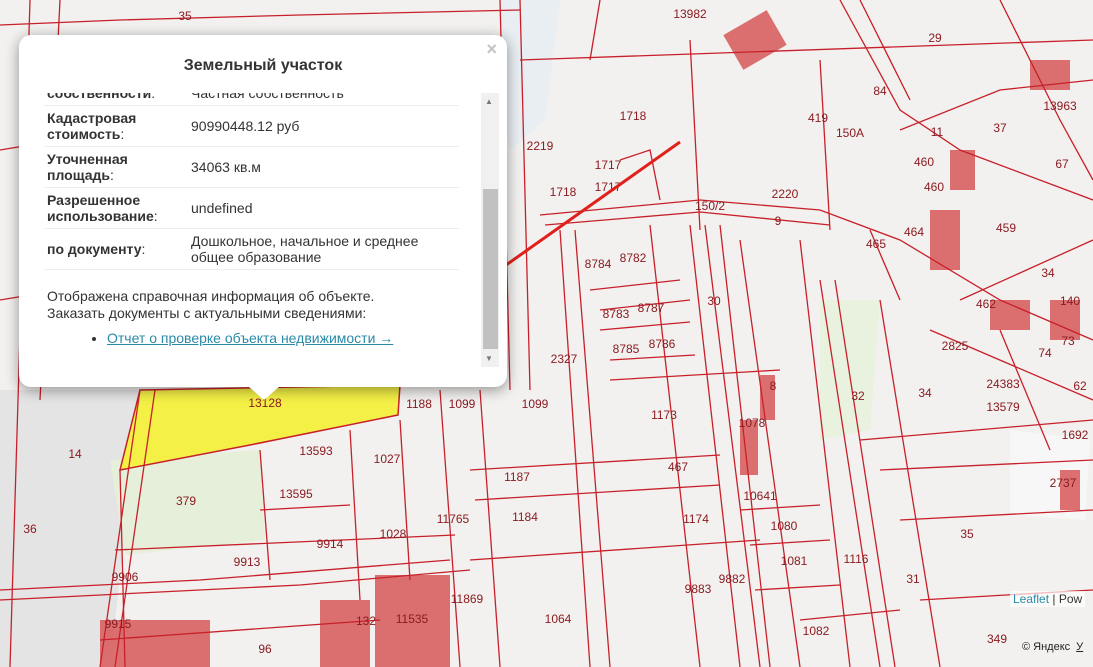 Image resolution: width=1093 pixels, height=667 pixels. I want to click on parcel-number-label: 1187, so click(517, 477).